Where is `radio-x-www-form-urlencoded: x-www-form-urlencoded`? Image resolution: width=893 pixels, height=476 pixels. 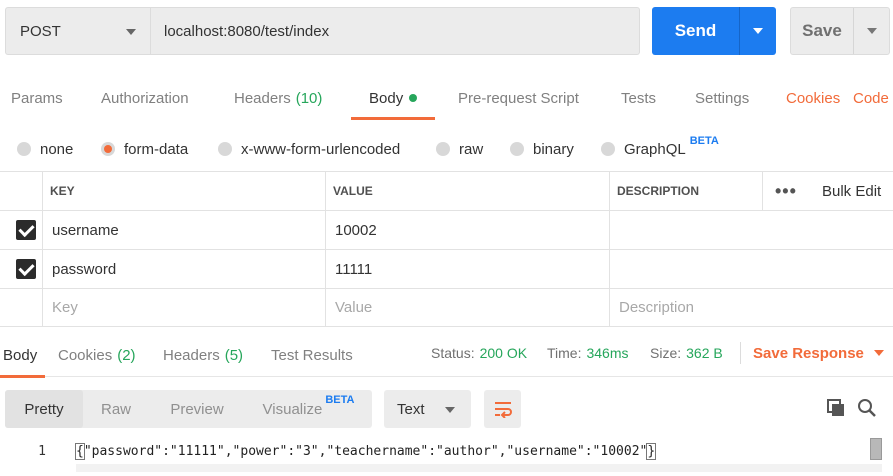 radio-x-www-form-urlencoded: x-www-form-urlencoded is located at coordinates (309, 149).